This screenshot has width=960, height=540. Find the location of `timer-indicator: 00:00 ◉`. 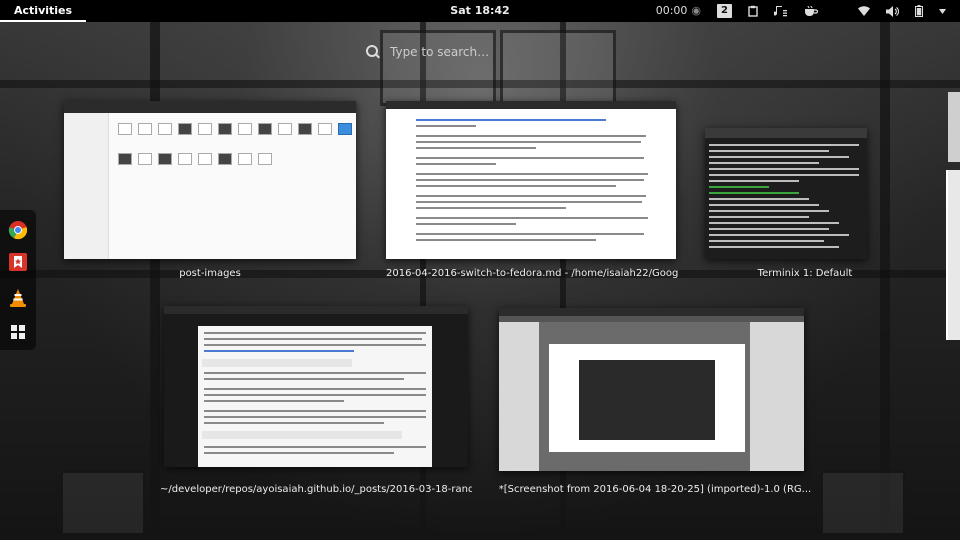

timer-indicator: 00:00 ◉ is located at coordinates (678, 11).